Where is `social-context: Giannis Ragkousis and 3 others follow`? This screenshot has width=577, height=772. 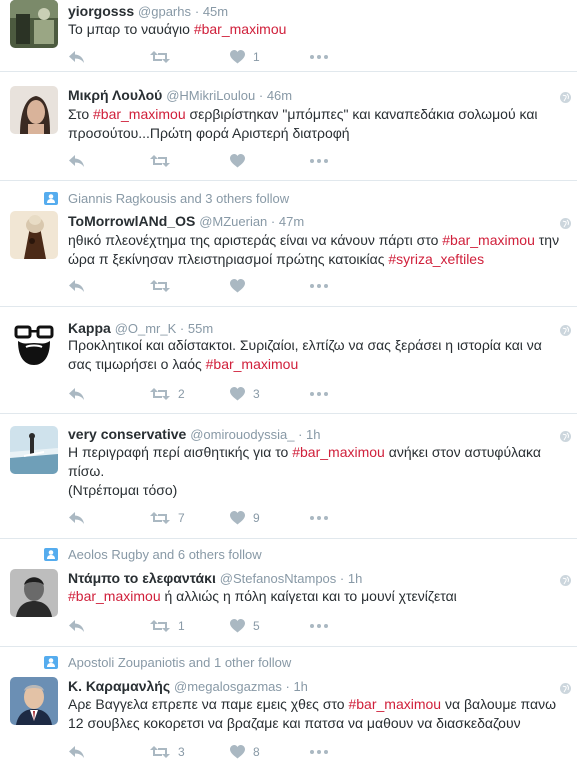 social-context: Giannis Ragkousis and 3 others follow is located at coordinates (166, 199).